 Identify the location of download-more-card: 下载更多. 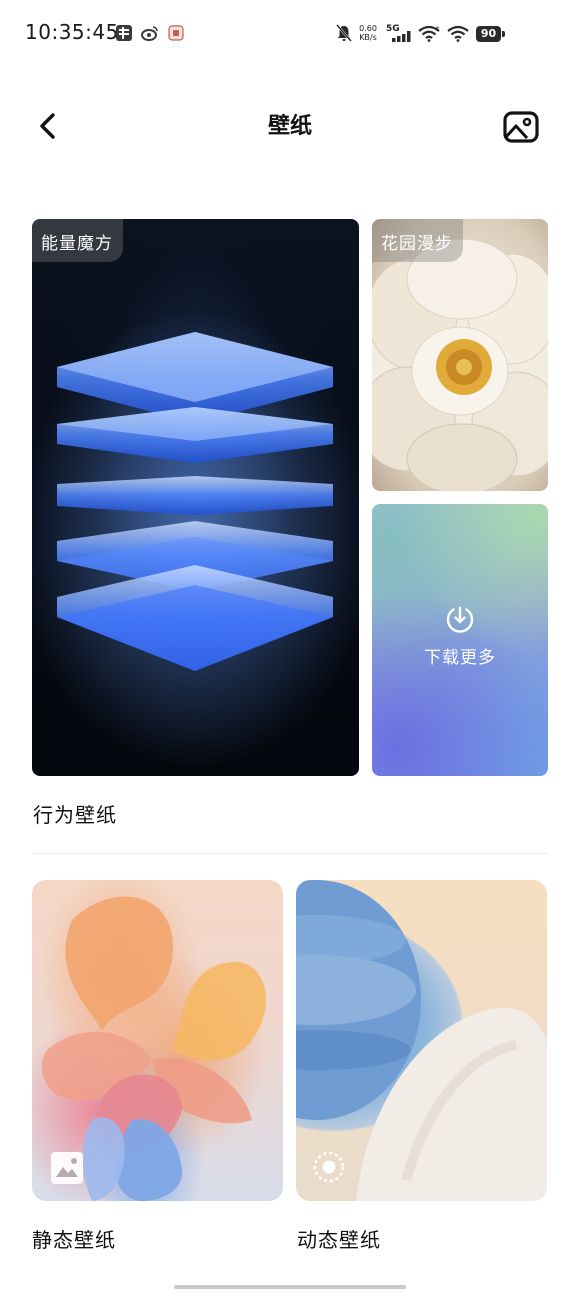
(460, 640).